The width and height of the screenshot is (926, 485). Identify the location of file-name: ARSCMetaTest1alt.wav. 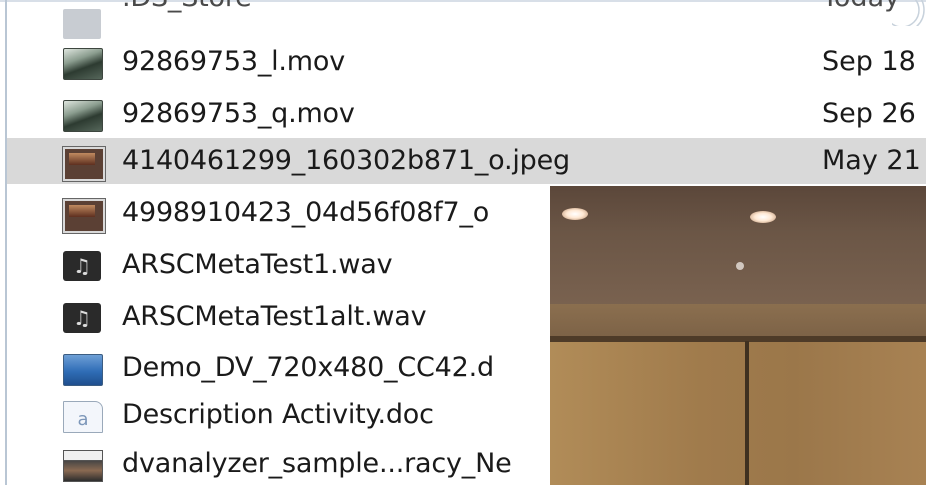
(274, 316).